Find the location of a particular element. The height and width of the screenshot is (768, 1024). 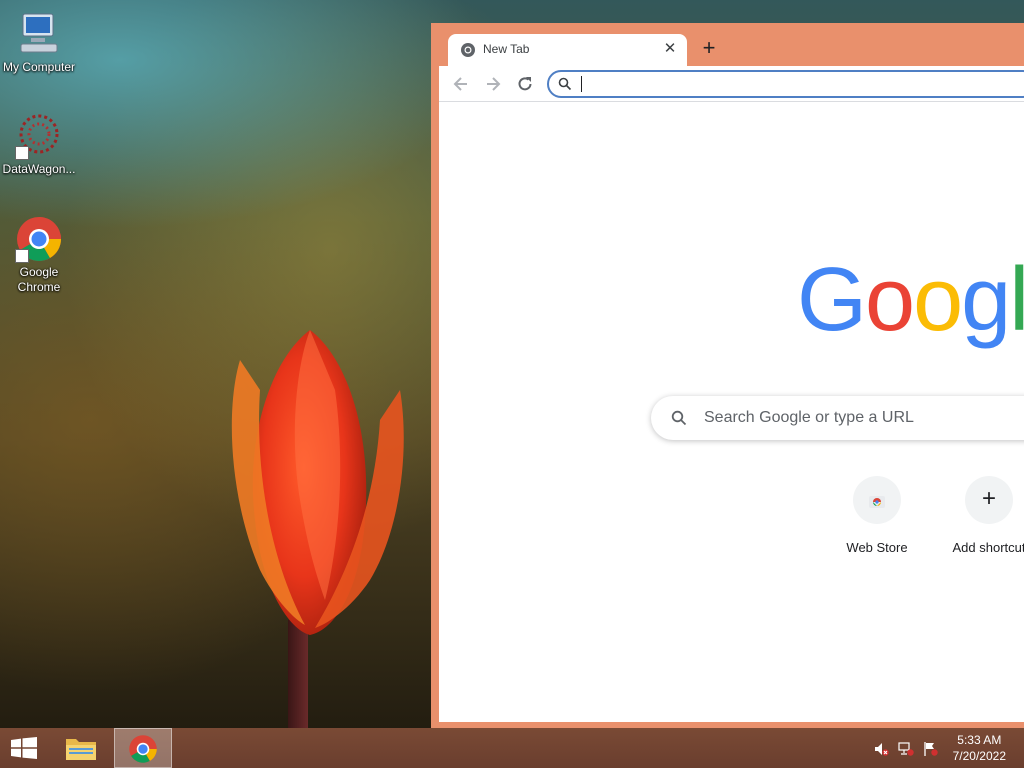

logo-letter: l is located at coordinates (1016, 300).